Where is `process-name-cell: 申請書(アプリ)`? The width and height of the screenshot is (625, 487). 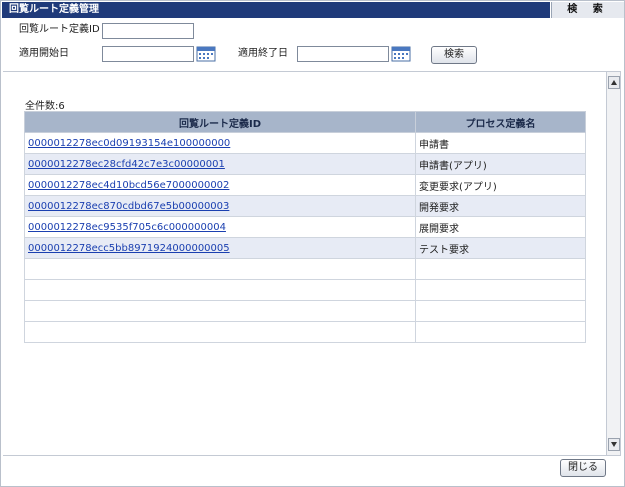 process-name-cell: 申請書(アプリ) is located at coordinates (500, 164).